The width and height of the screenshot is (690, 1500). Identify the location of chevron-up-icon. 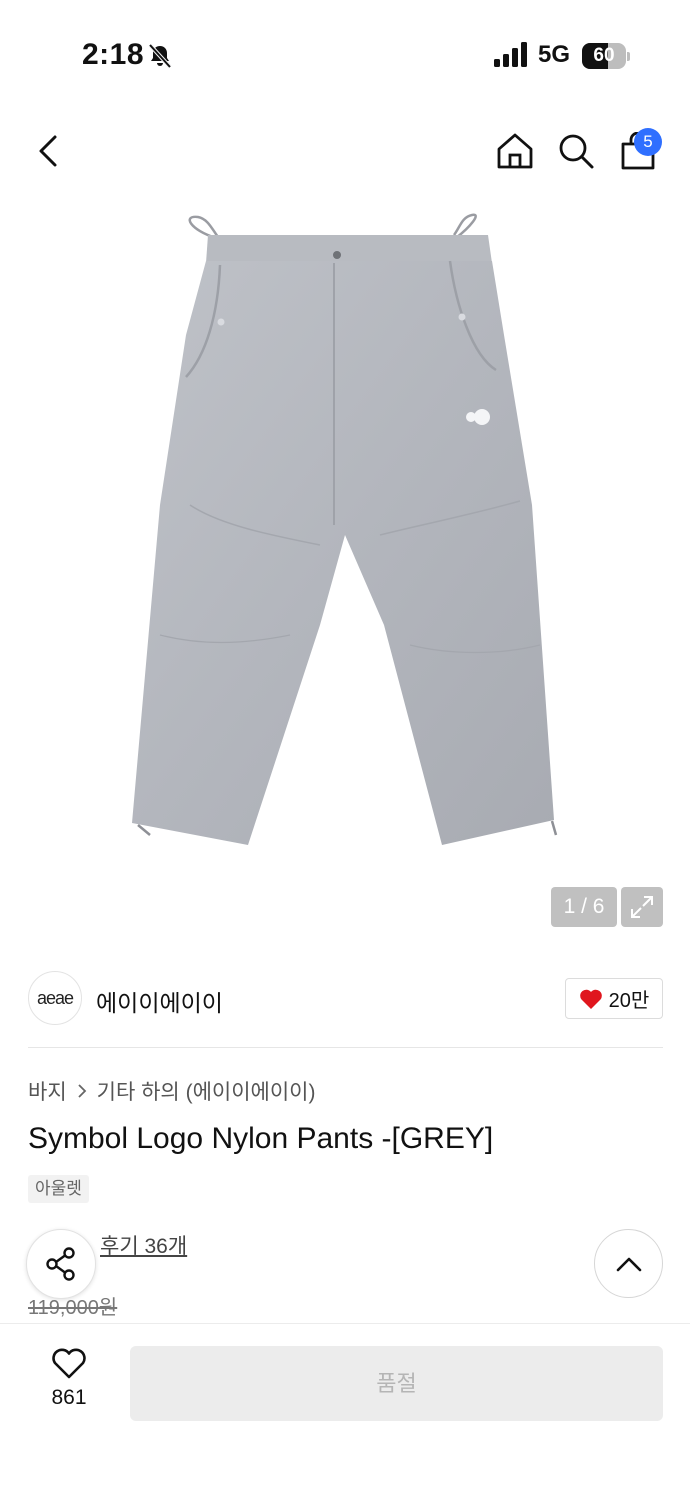
(628, 1264).